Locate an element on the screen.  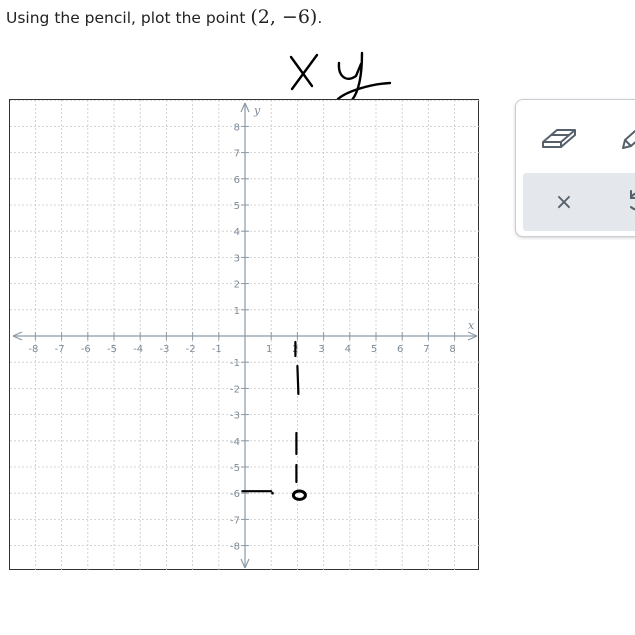
y-tick-label: 8 is located at coordinates (237, 127).